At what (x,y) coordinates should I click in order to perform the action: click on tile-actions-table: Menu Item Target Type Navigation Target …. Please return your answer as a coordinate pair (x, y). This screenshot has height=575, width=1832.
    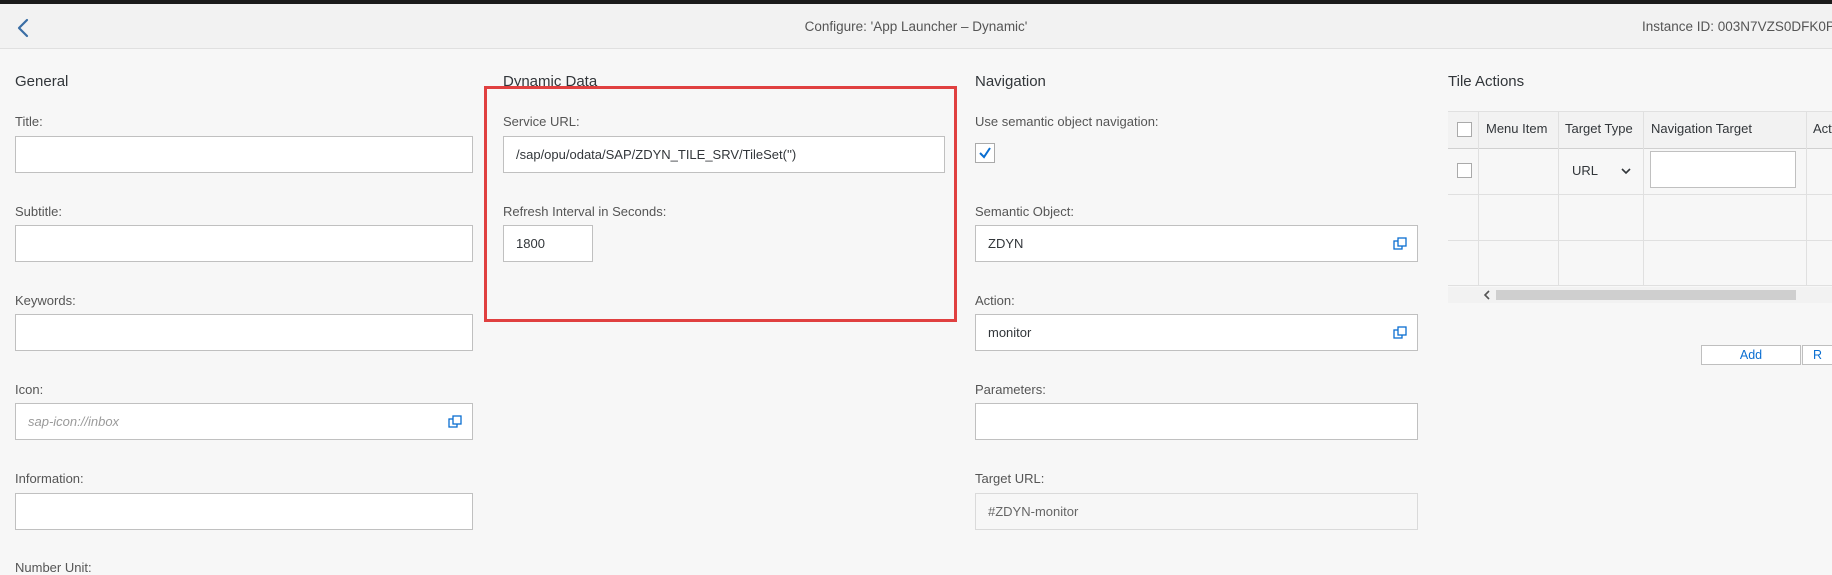
    Looking at the image, I should click on (1640, 198).